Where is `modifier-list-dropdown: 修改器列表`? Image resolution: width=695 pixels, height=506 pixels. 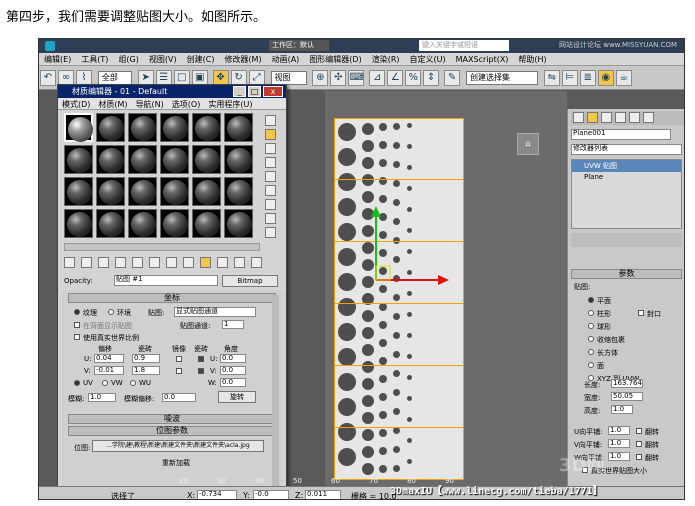 modifier-list-dropdown: 修改器列表 is located at coordinates (626, 149).